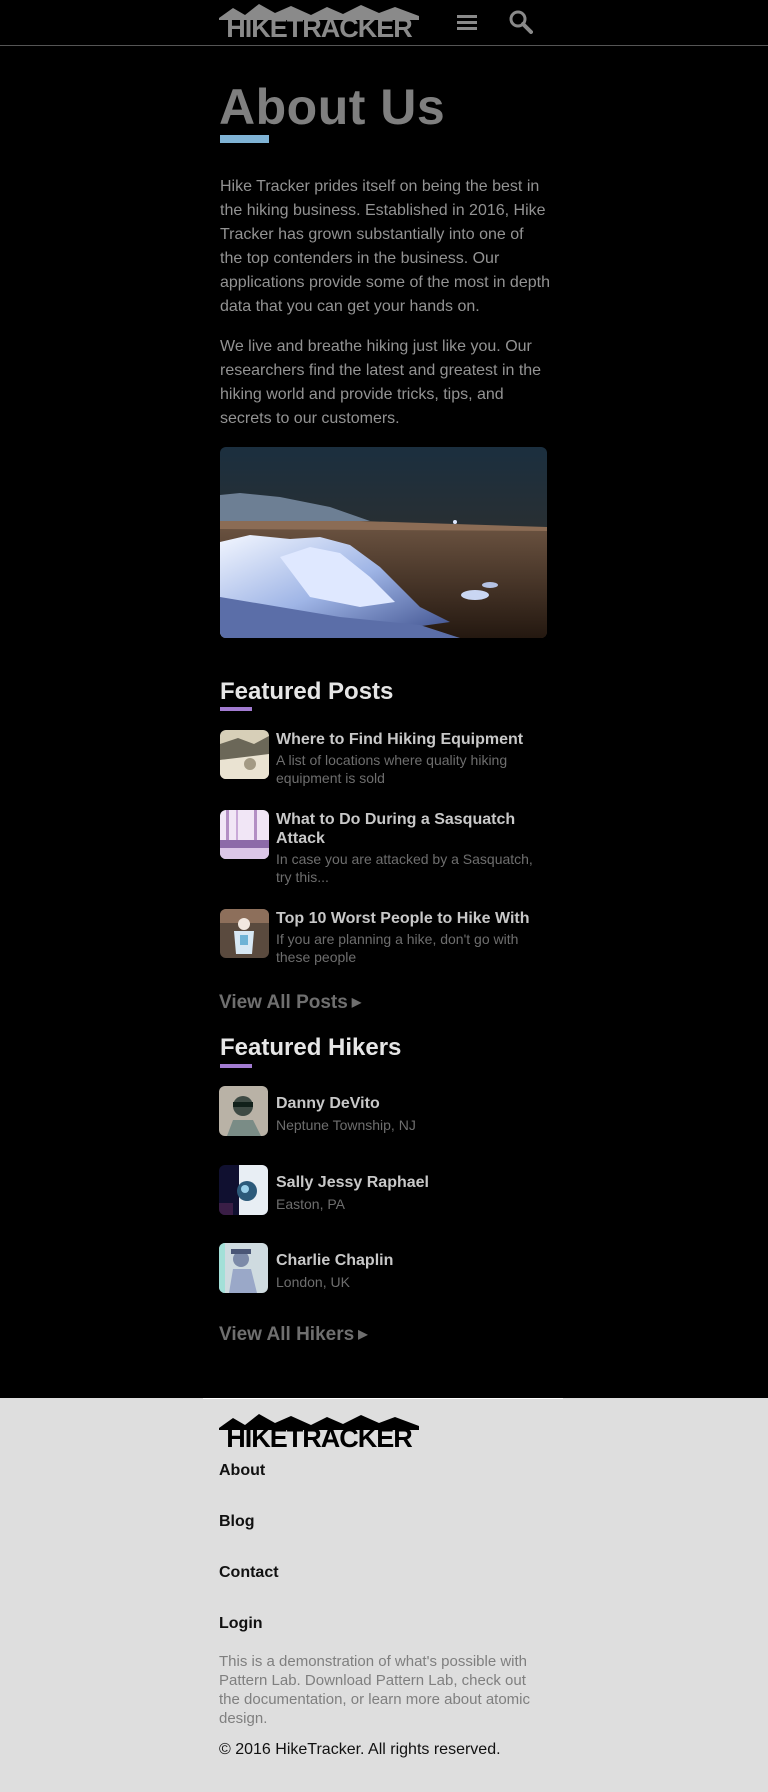 This screenshot has height=1792, width=768. I want to click on hiker-name: Sally Jessy Raphael, so click(352, 1183).